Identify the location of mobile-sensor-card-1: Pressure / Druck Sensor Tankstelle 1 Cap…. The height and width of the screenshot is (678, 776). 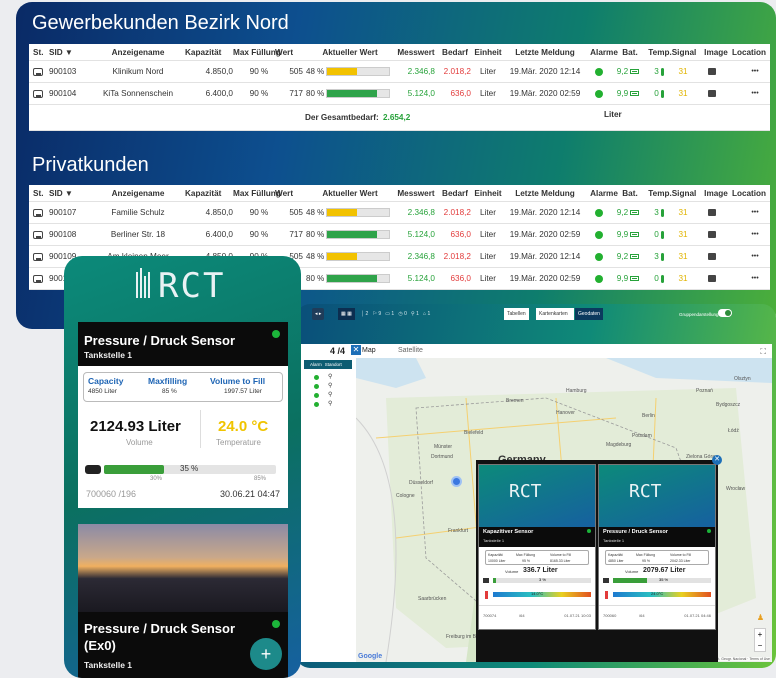
(183, 415).